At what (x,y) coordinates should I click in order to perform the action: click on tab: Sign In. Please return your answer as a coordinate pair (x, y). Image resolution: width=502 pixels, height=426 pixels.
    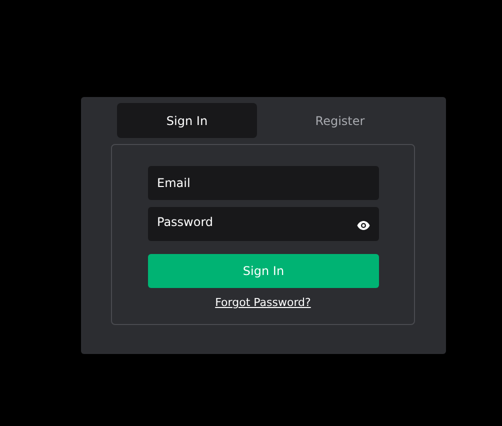
    Looking at the image, I should click on (187, 120).